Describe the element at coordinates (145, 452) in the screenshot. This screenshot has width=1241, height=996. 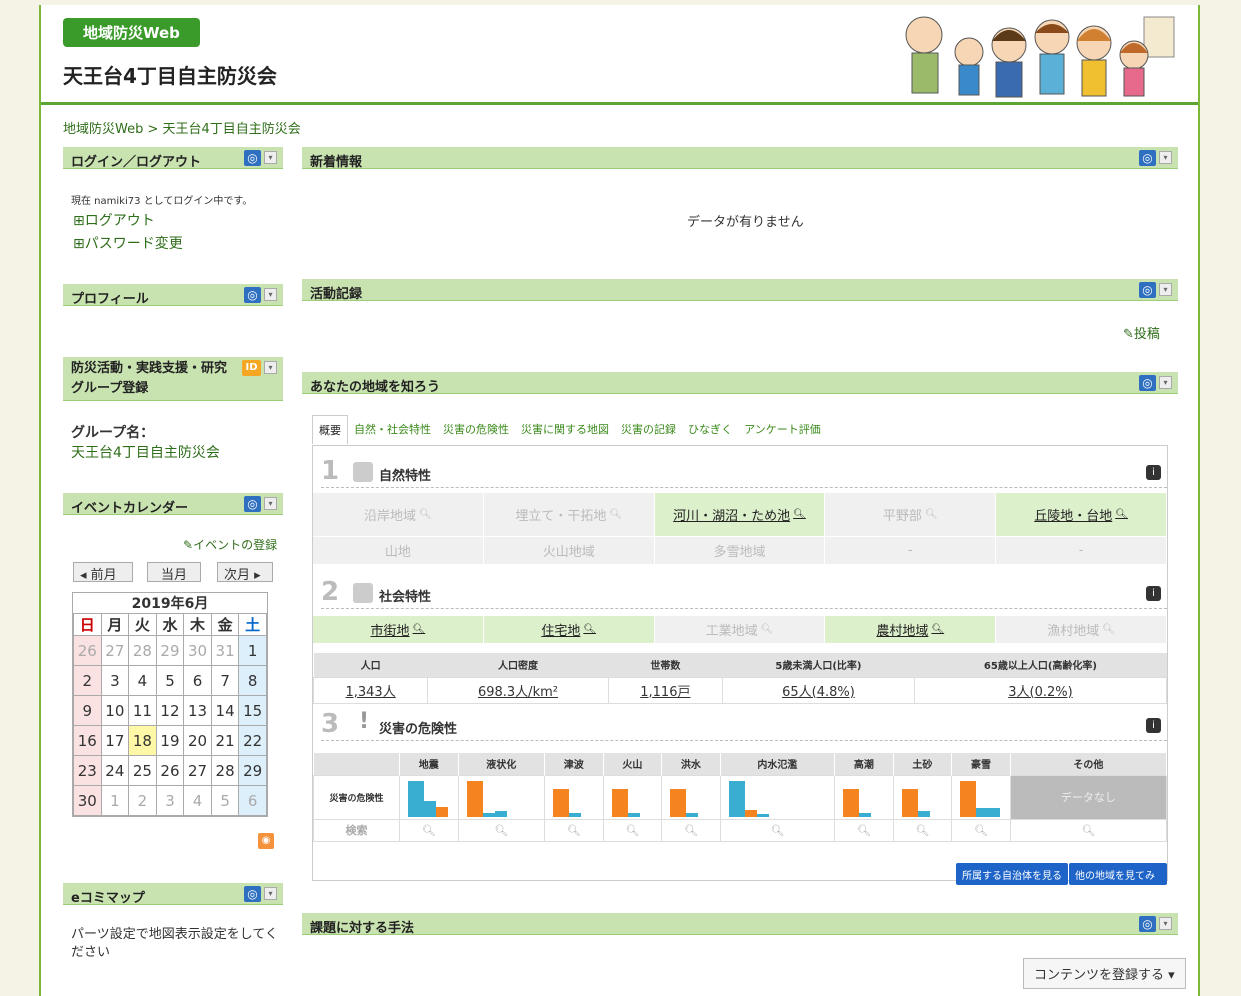
I see `group-name-link: 天王台4丁目自主防災会` at that location.